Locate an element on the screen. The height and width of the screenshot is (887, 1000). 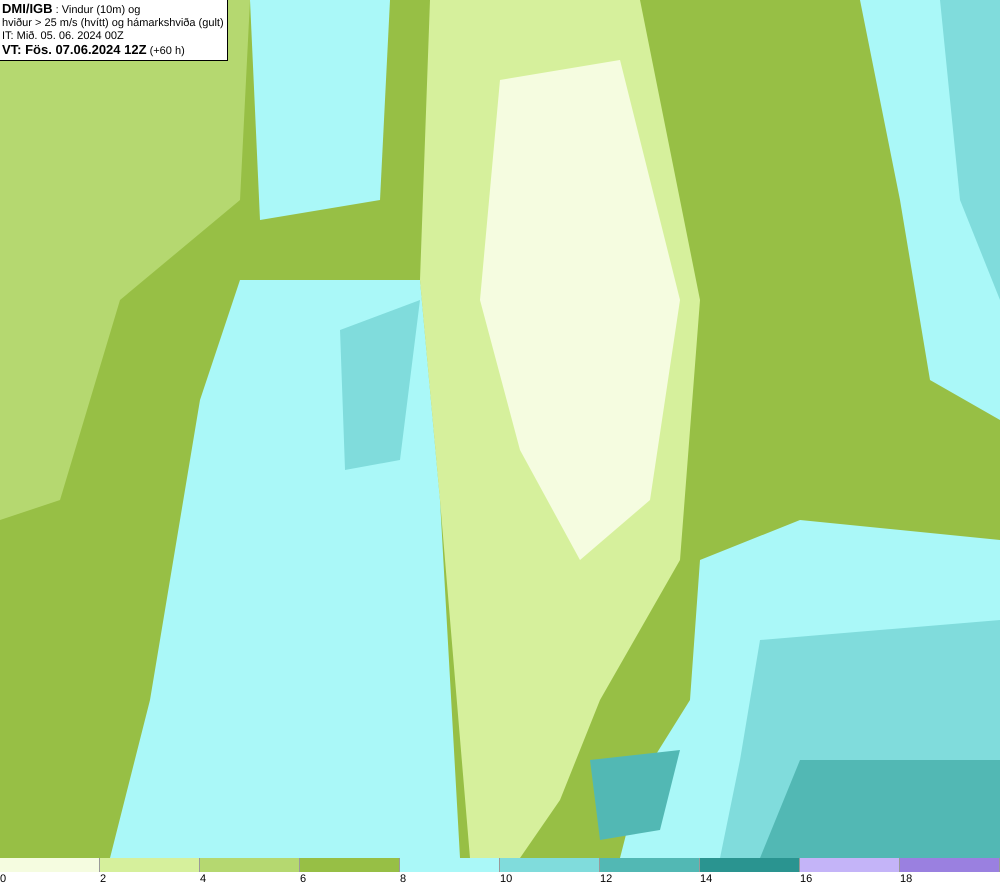
legend-label: 4 is located at coordinates (203, 879).